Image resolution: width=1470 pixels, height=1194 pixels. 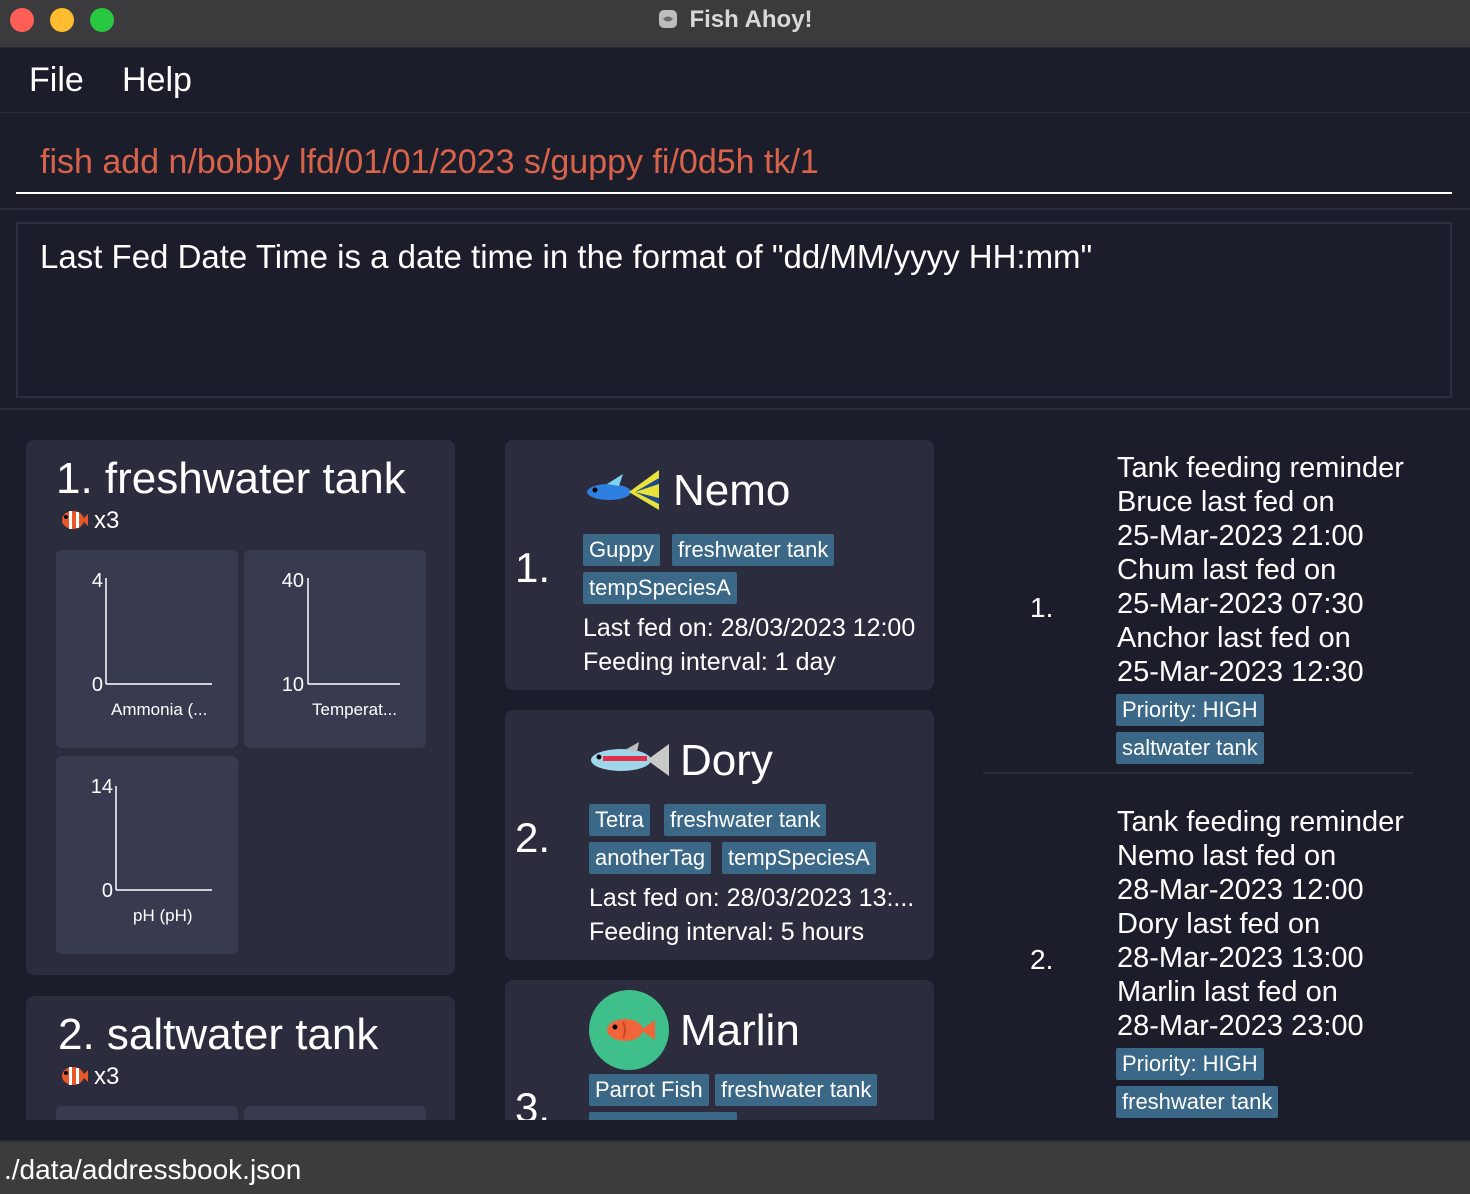 I want to click on reminder-line: 25-Mar-2023 07:30, so click(x=1240, y=604).